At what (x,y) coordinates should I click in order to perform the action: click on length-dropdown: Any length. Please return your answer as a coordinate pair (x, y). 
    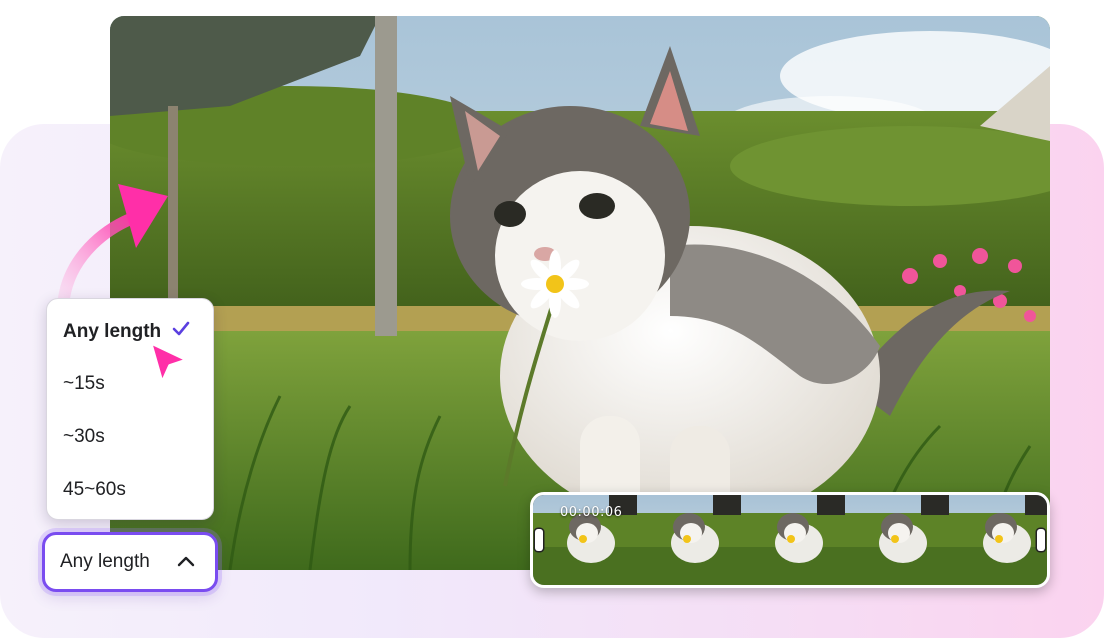
    Looking at the image, I should click on (130, 562).